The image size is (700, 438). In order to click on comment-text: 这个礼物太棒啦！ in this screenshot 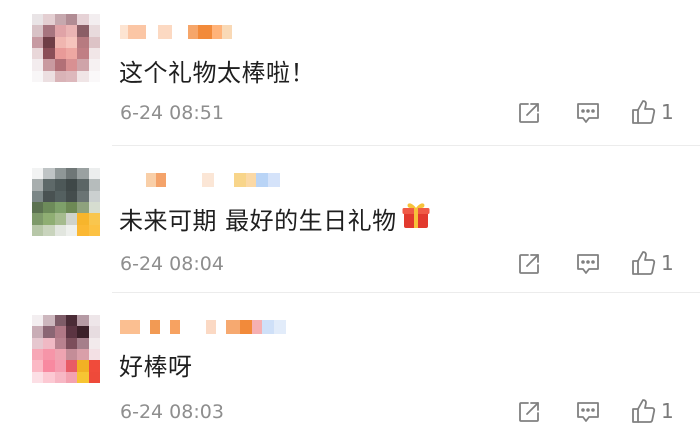, I will do `click(217, 73)`.